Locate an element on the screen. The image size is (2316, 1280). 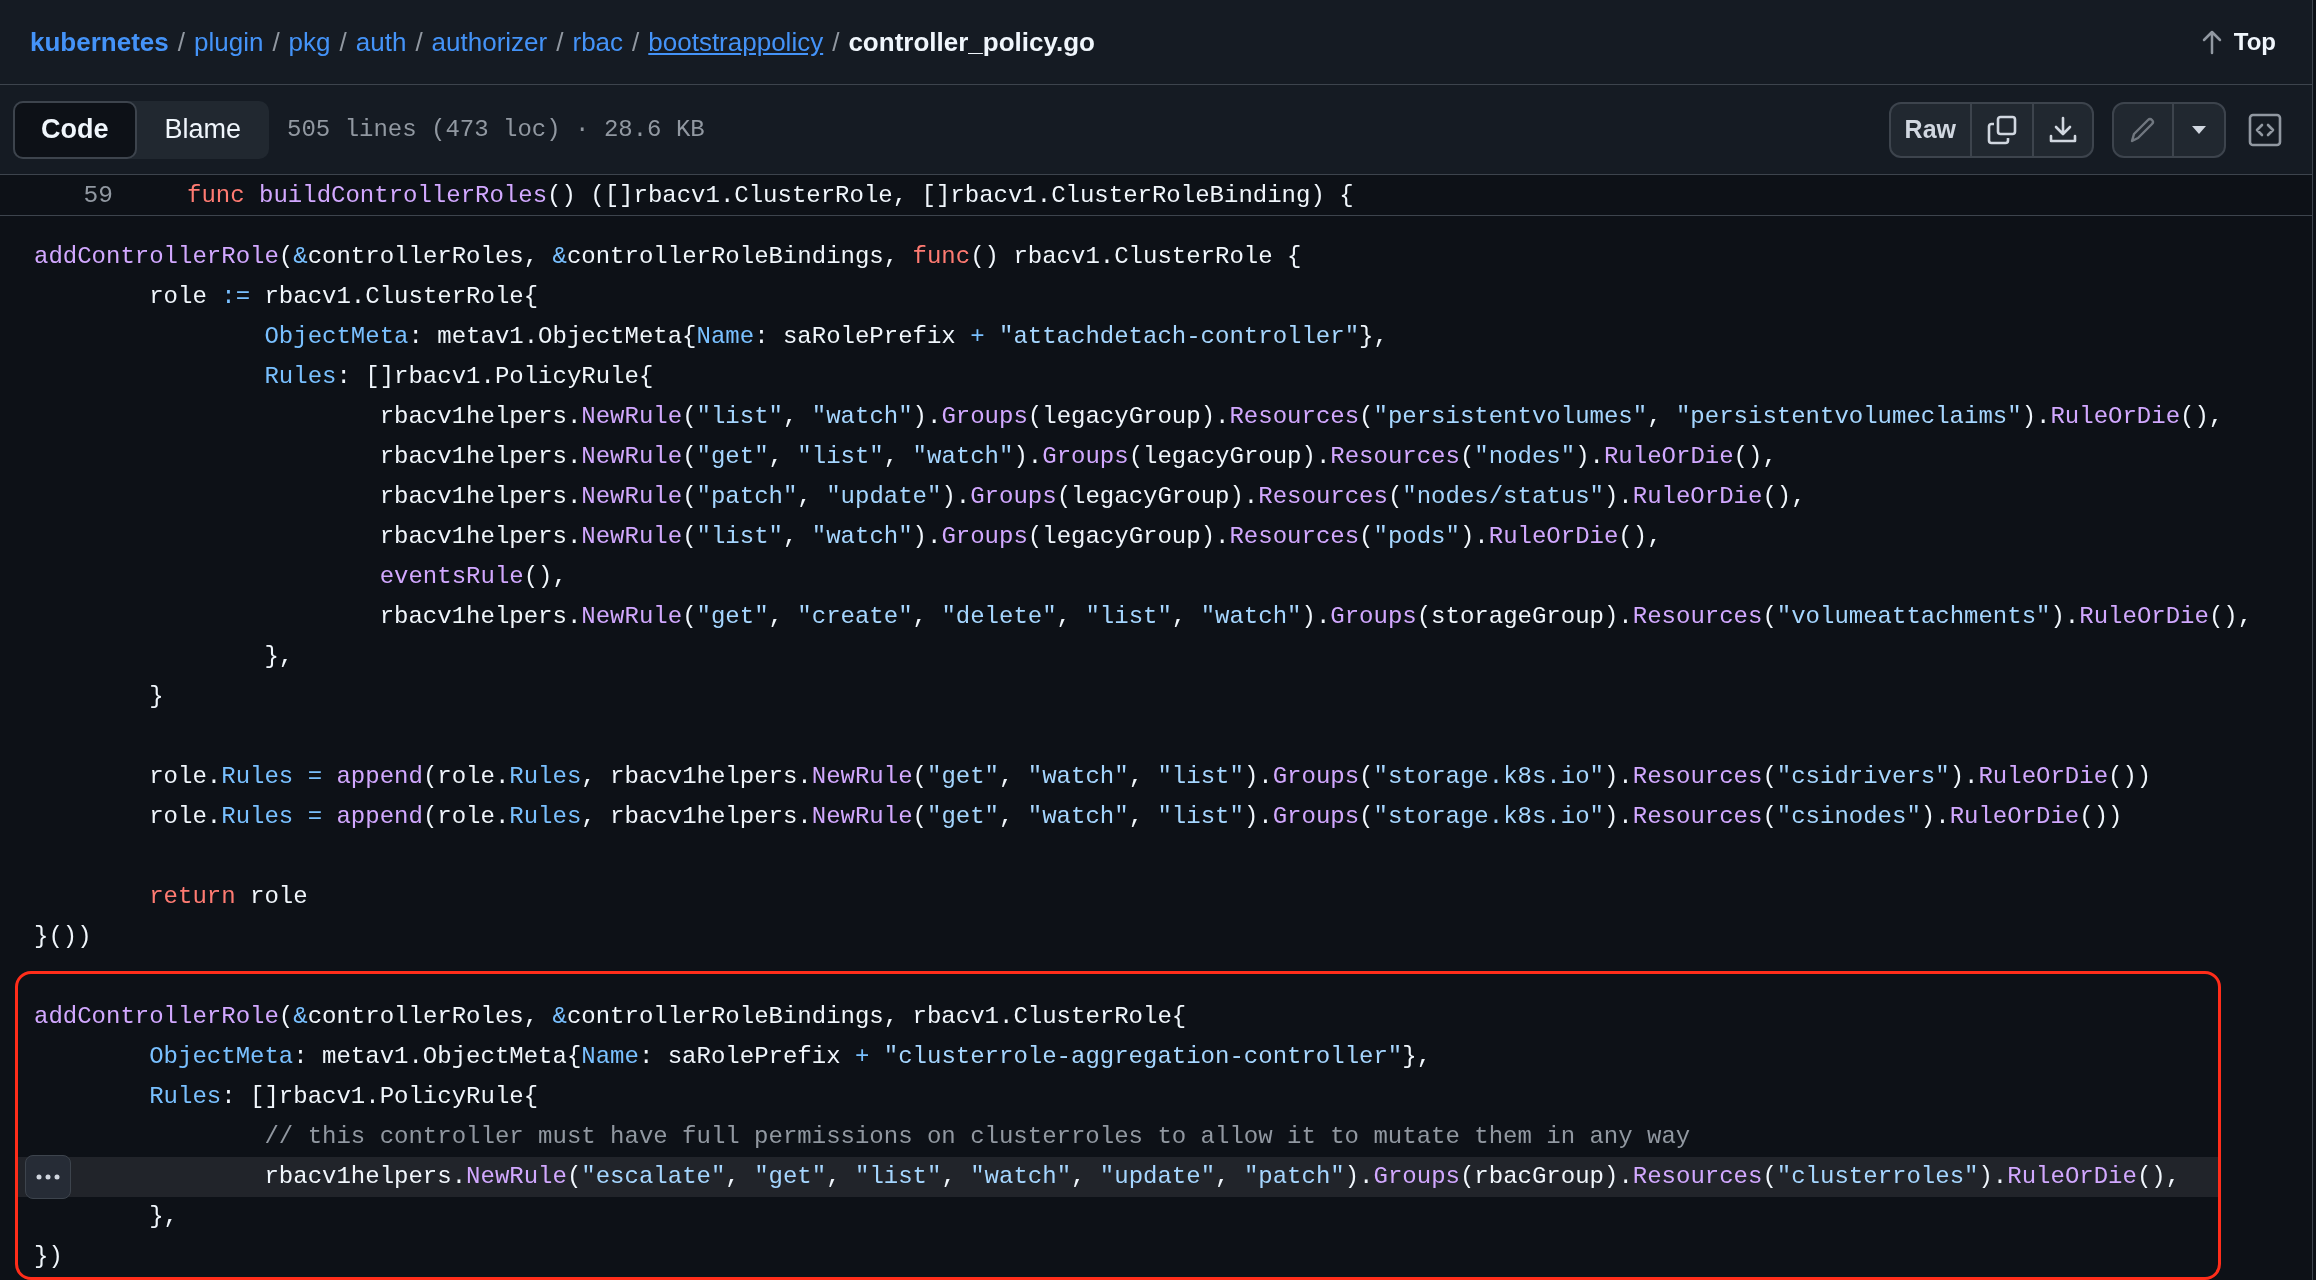
code-line: eventsRule(), is located at coordinates (473, 577).